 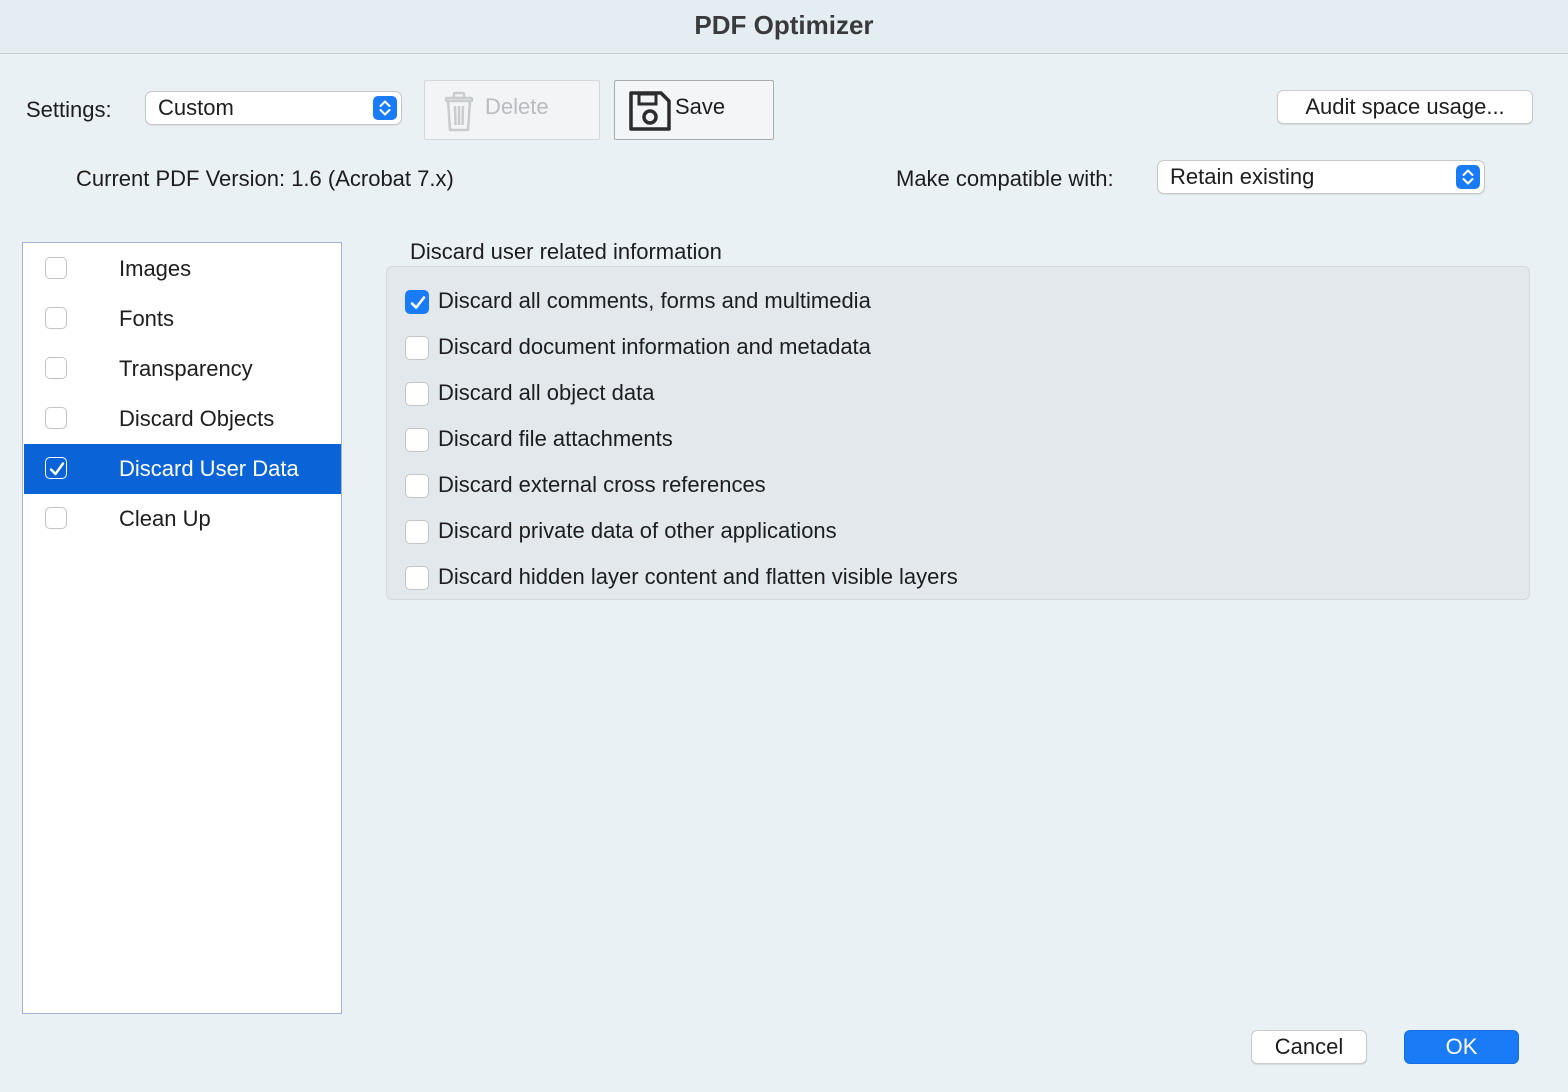 What do you see at coordinates (1461, 1047) in the screenshot?
I see `ok-button: OK` at bounding box center [1461, 1047].